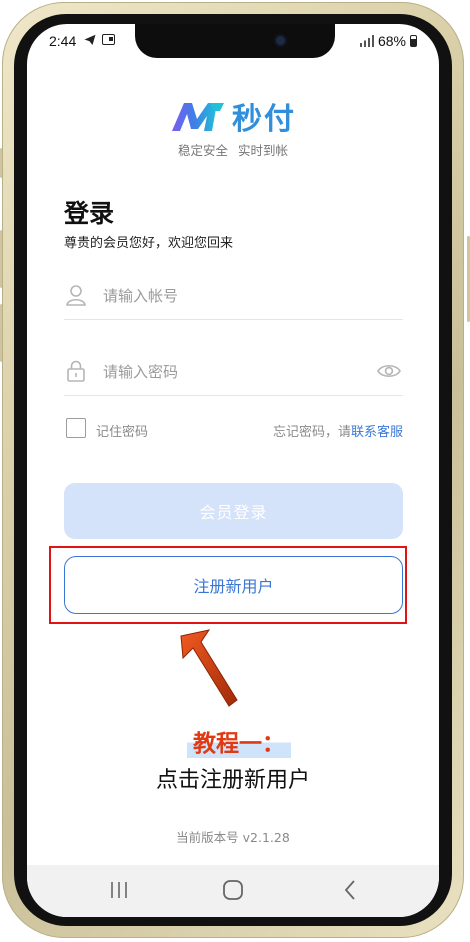 The width and height of the screenshot is (470, 942). I want to click on arrow-icon, so click(209, 668).